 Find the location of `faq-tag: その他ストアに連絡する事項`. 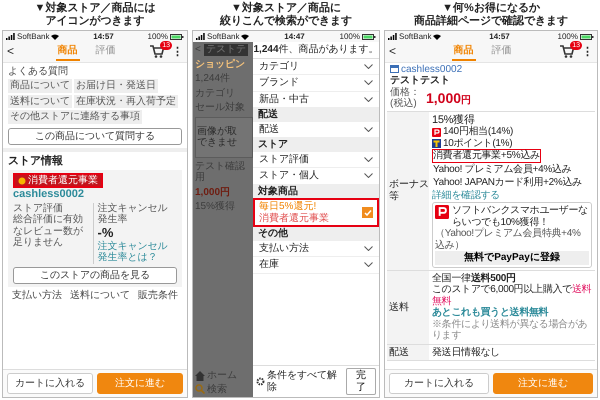

faq-tag: その他ストアに連絡する事項 is located at coordinates (75, 117).